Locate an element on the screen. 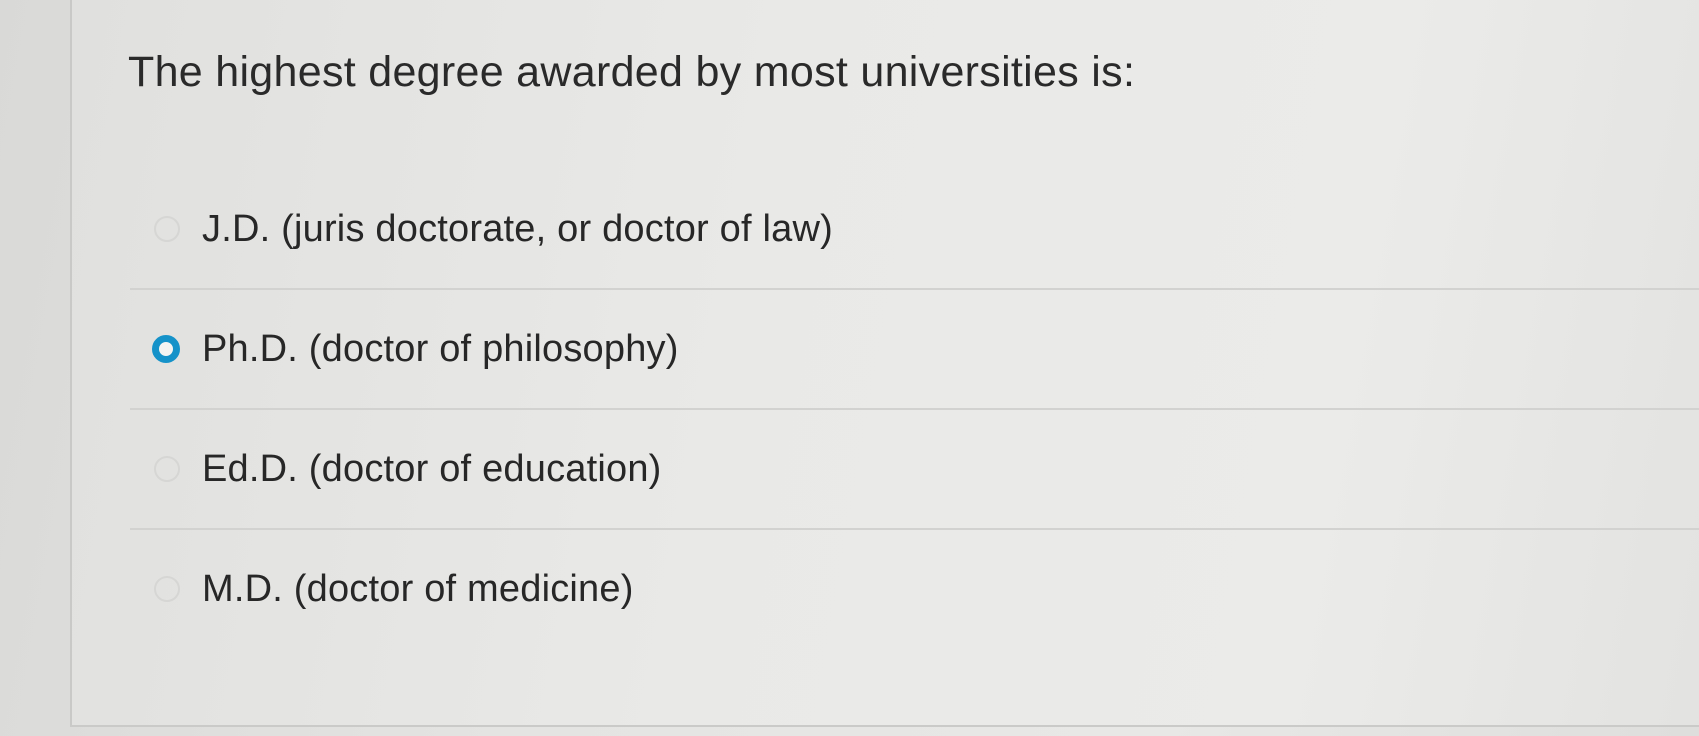 Image resolution: width=1699 pixels, height=736 pixels. answer-option-edd: Ed.D. (doctor of education) is located at coordinates (914, 469).